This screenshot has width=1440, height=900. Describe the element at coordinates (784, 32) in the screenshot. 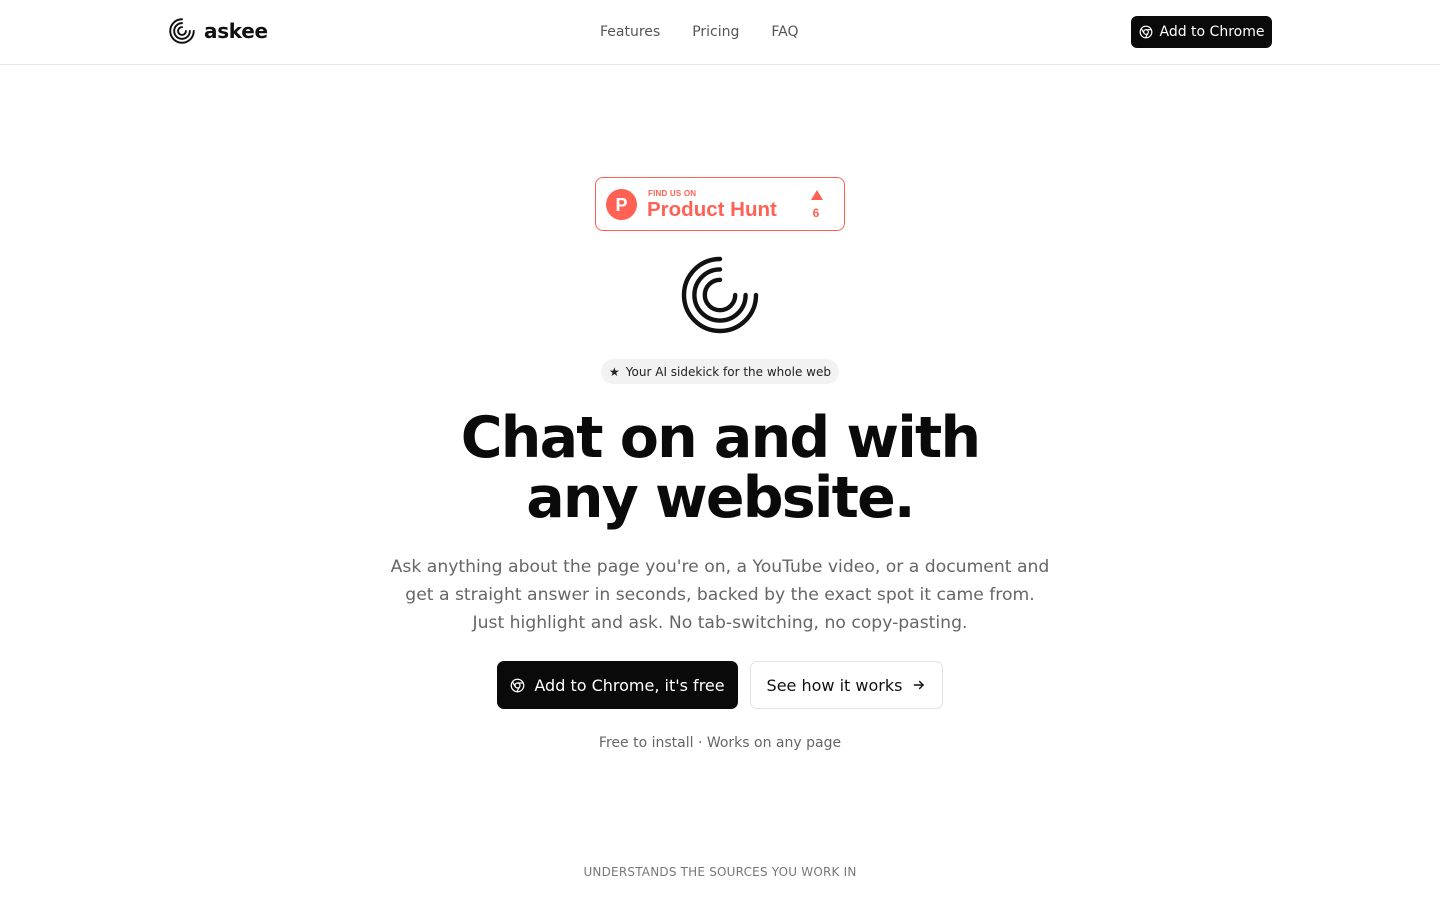

I see `nav-link-faq: FAQ` at that location.